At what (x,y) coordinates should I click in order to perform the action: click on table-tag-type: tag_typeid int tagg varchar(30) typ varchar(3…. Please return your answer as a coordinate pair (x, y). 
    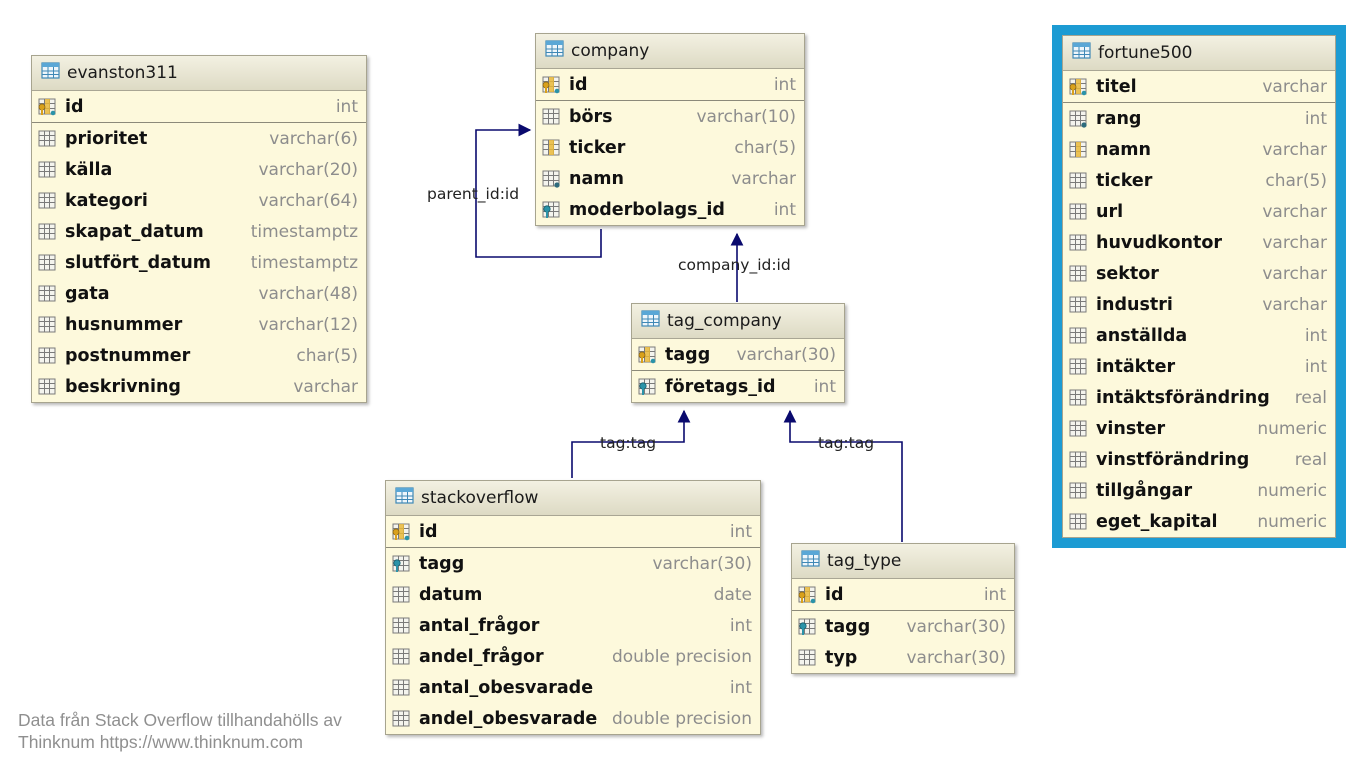
    Looking at the image, I should click on (903, 608).